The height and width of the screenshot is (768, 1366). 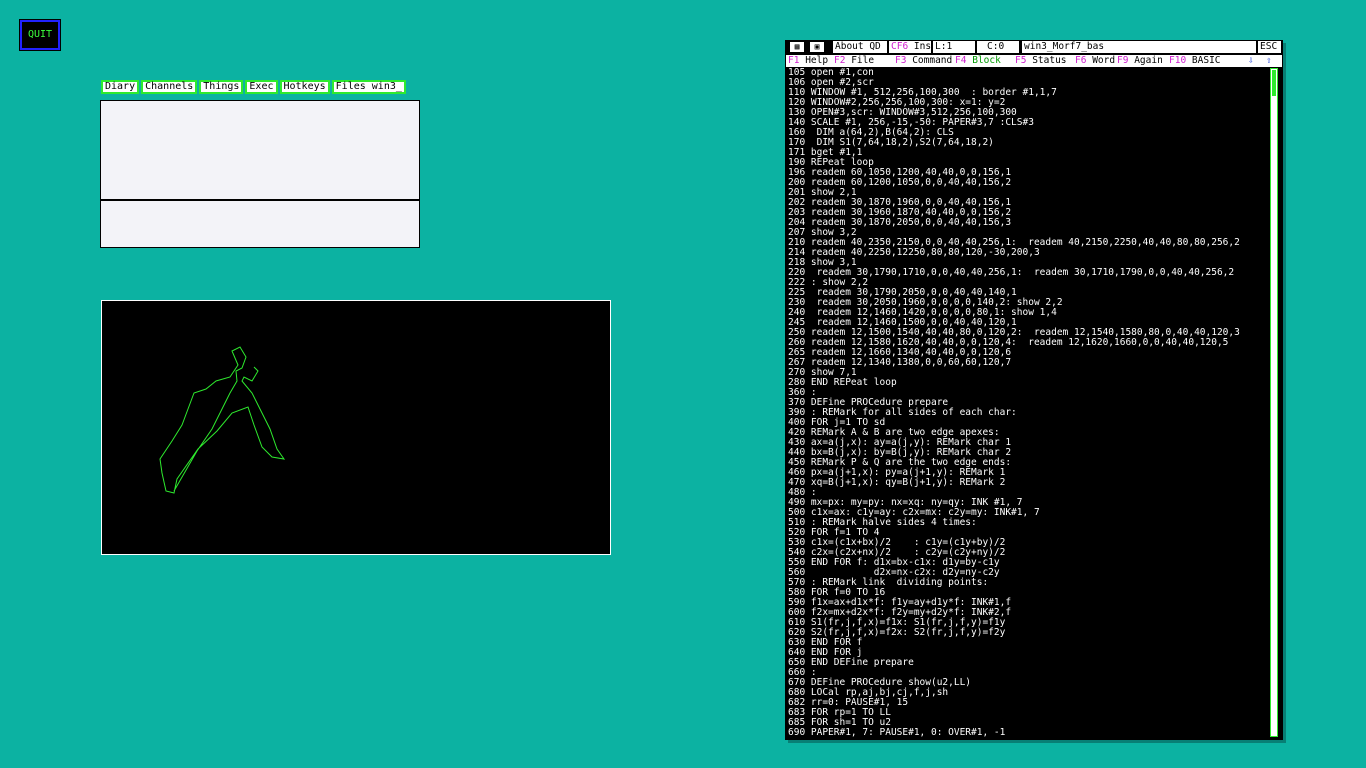 I want to click on code-line: 204 readem 30,1870,2050,0,0,40,40,156,3, so click(x=1027, y=223).